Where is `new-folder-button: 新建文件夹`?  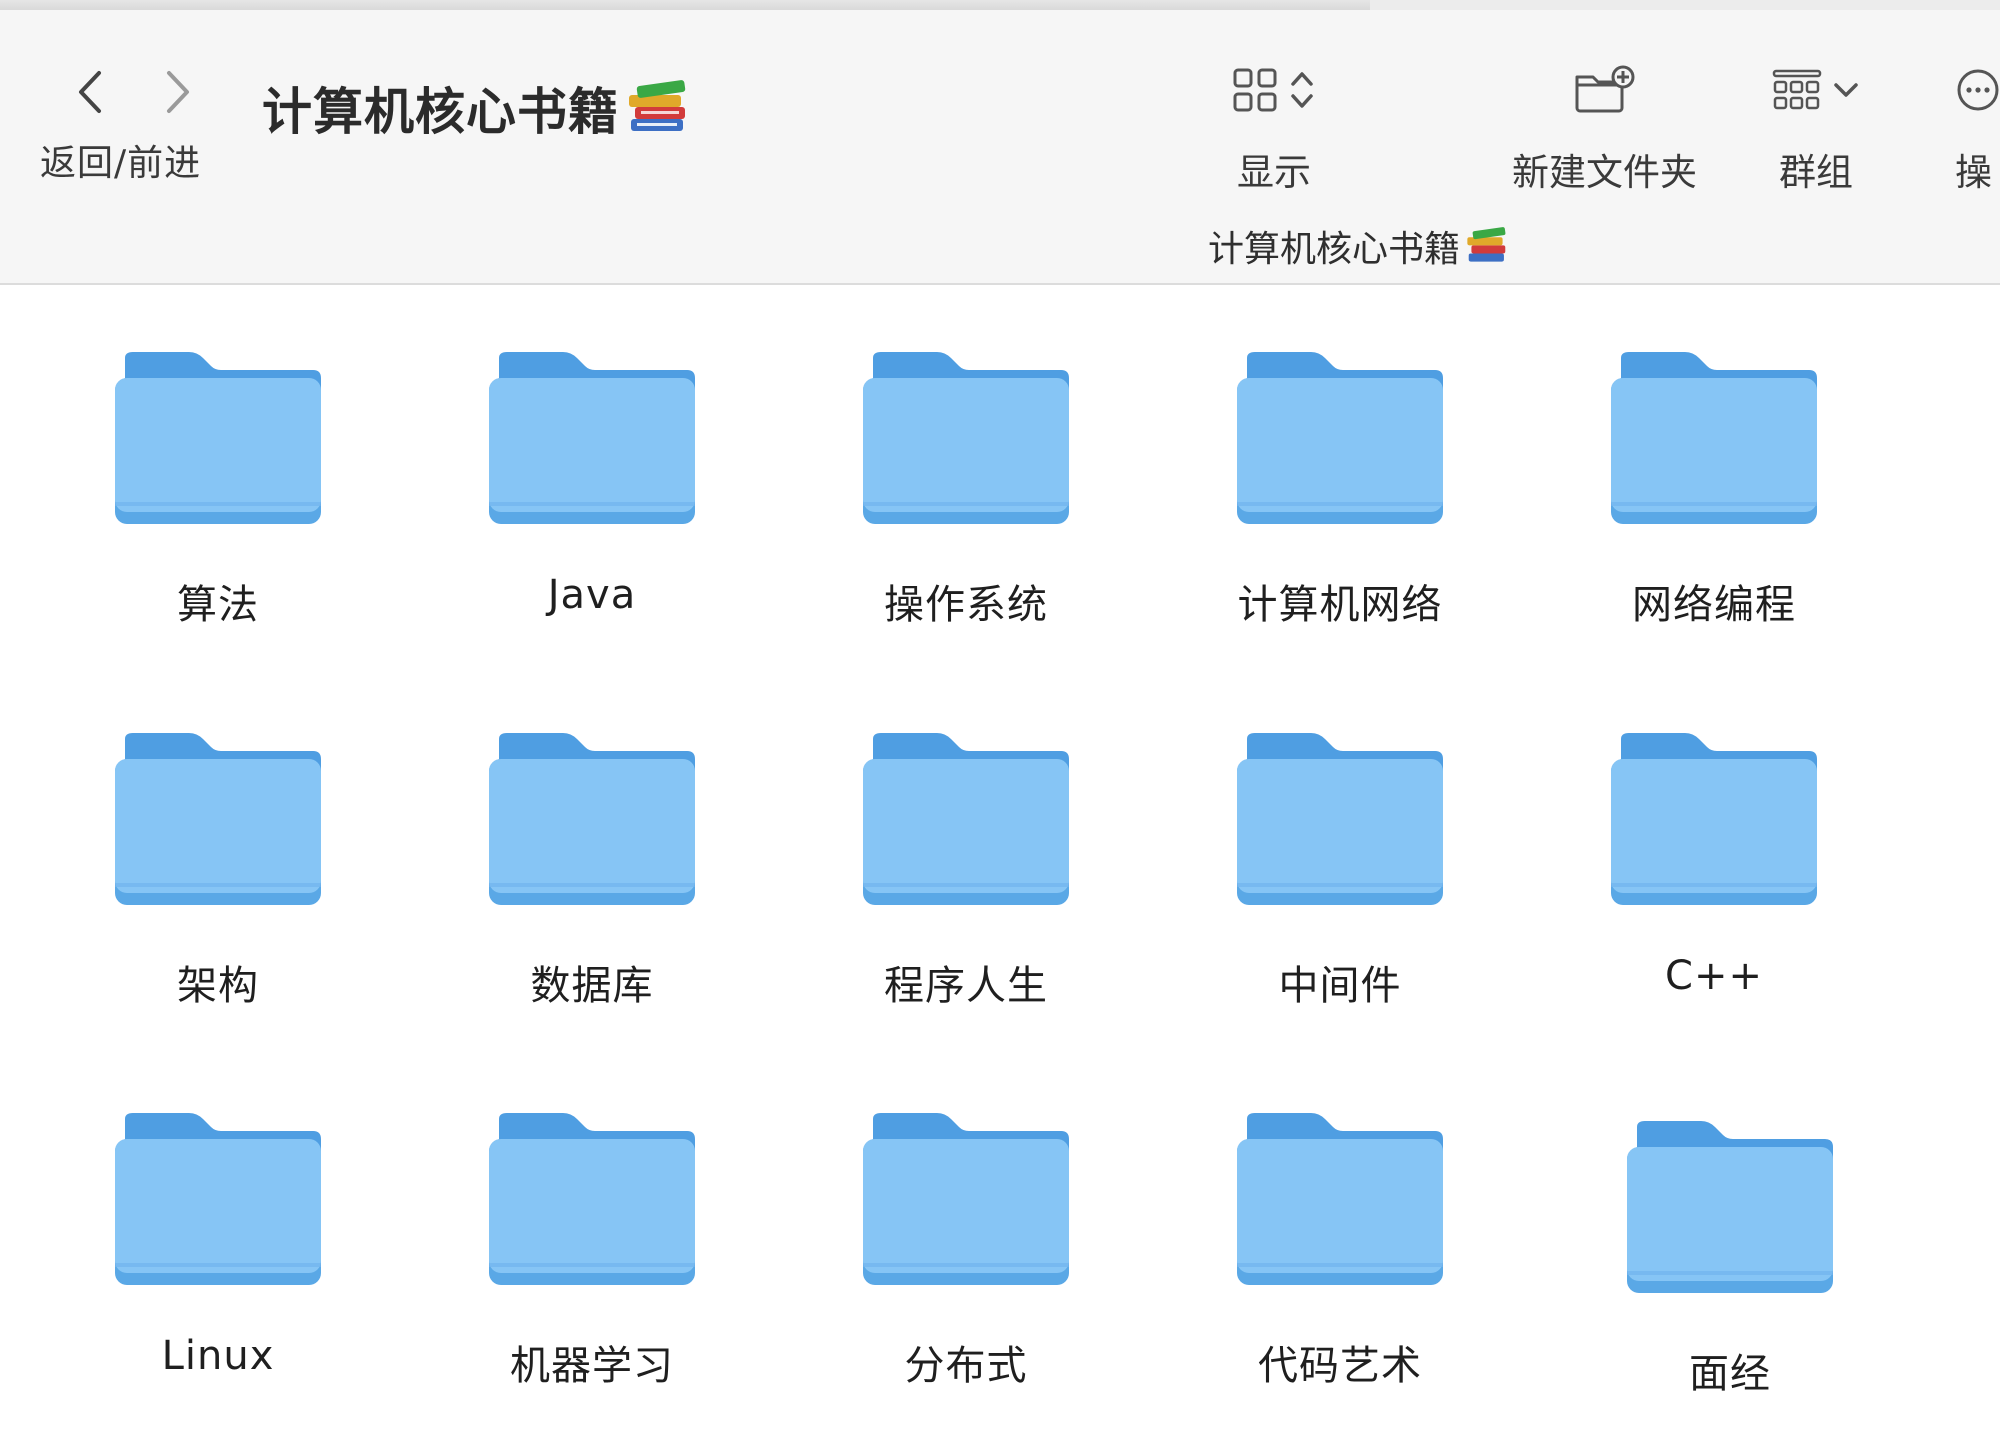
new-folder-button: 新建文件夹 is located at coordinates (1604, 123).